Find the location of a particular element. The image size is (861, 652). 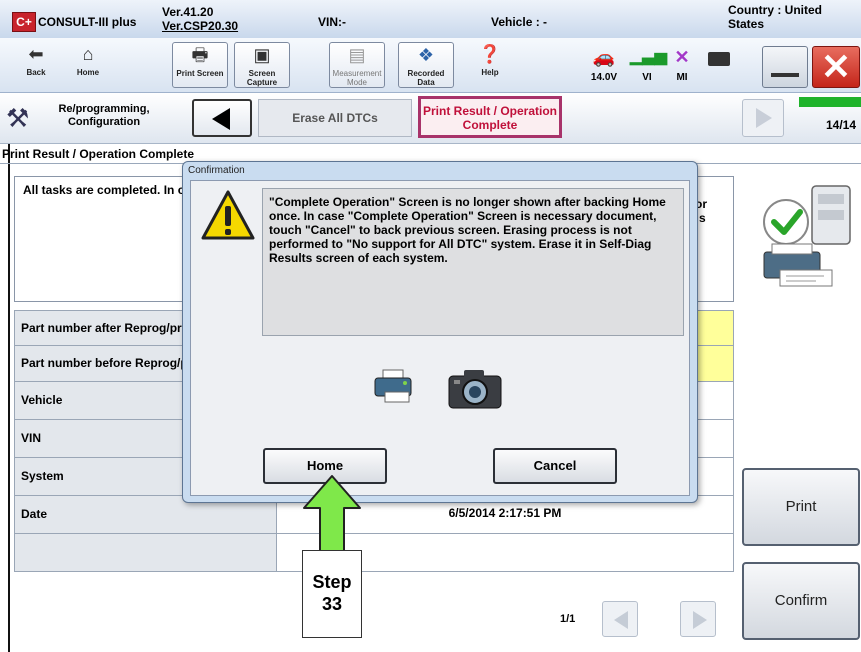

close-icon: ✕ is located at coordinates (836, 66).